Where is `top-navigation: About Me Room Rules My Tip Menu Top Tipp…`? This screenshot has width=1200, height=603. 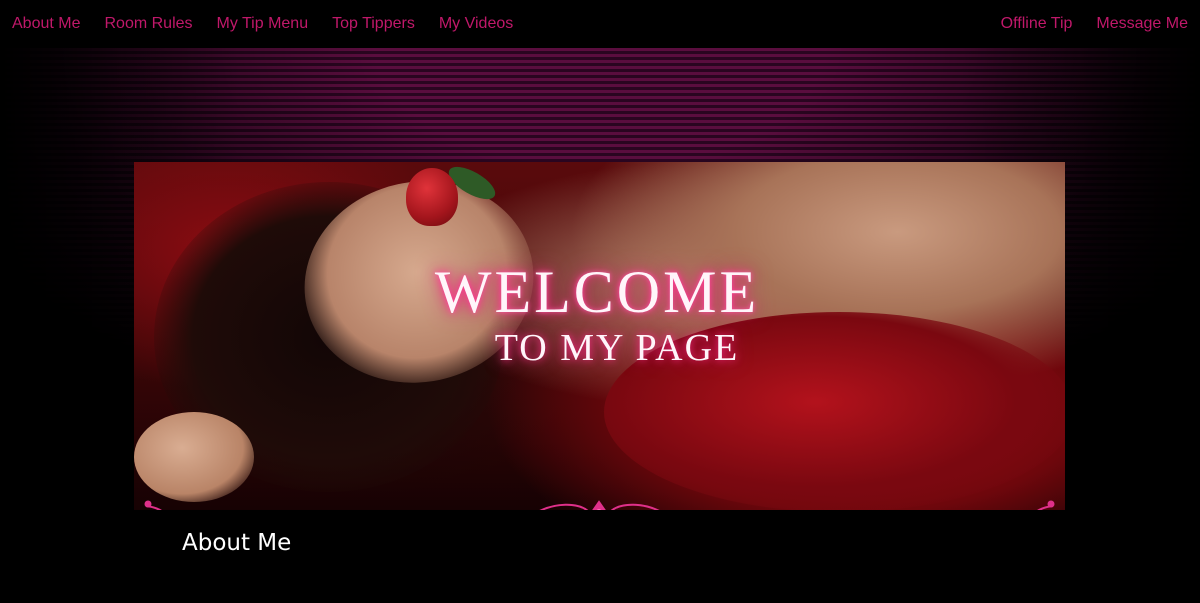
top-navigation: About Me Room Rules My Tip Menu Top Tipp… is located at coordinates (600, 24).